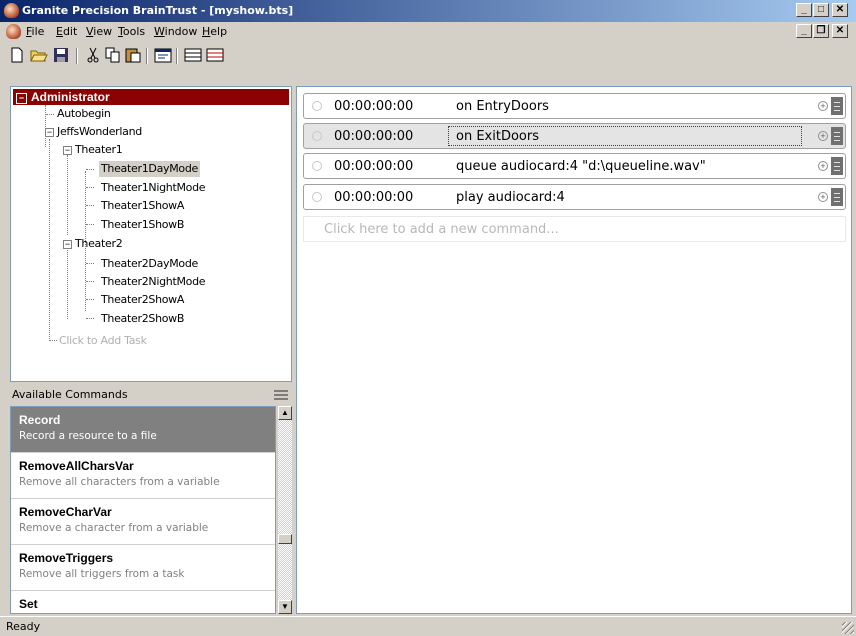  What do you see at coordinates (39, 55) in the screenshot?
I see `open-folder-icon` at bounding box center [39, 55].